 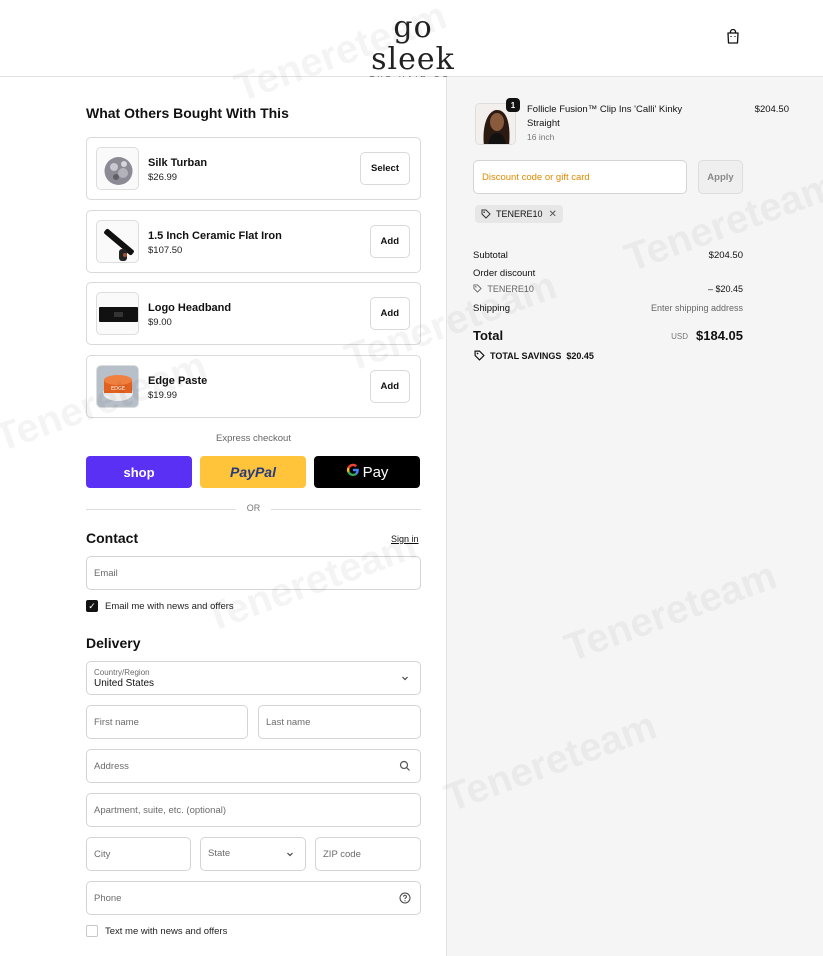 What do you see at coordinates (526, 355) in the screenshot?
I see `savings-label: TOTAL SAVINGS` at bounding box center [526, 355].